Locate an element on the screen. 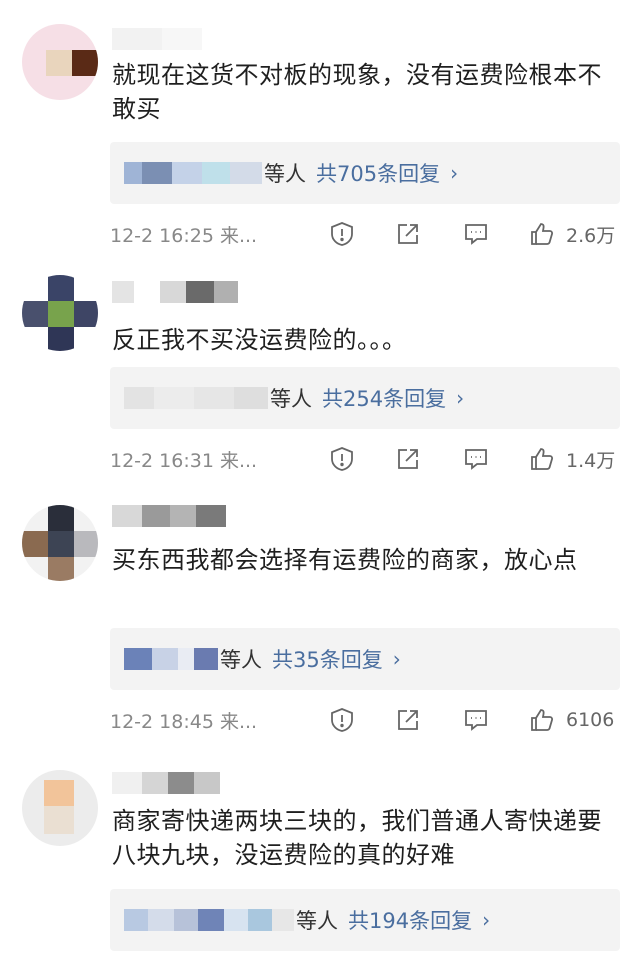 This screenshot has width=640, height=961. comment-text: 商家寄快递两块三块的，我们普通人寄快递要八块九块，没运费险的真的好难 is located at coordinates (357, 838).